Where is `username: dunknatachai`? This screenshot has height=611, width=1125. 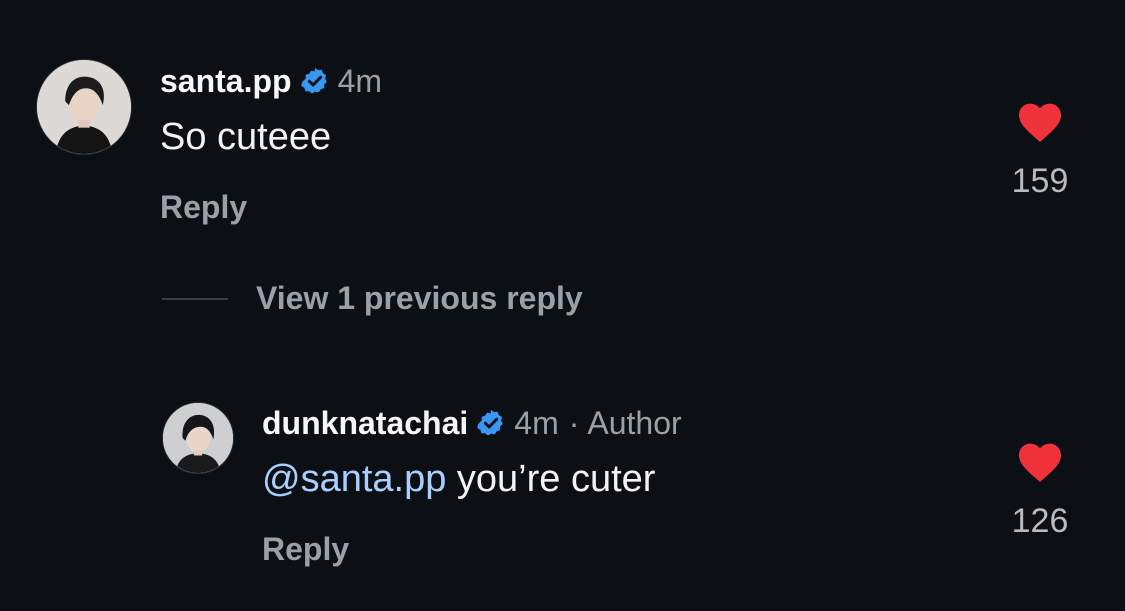 username: dunknatachai is located at coordinates (365, 423).